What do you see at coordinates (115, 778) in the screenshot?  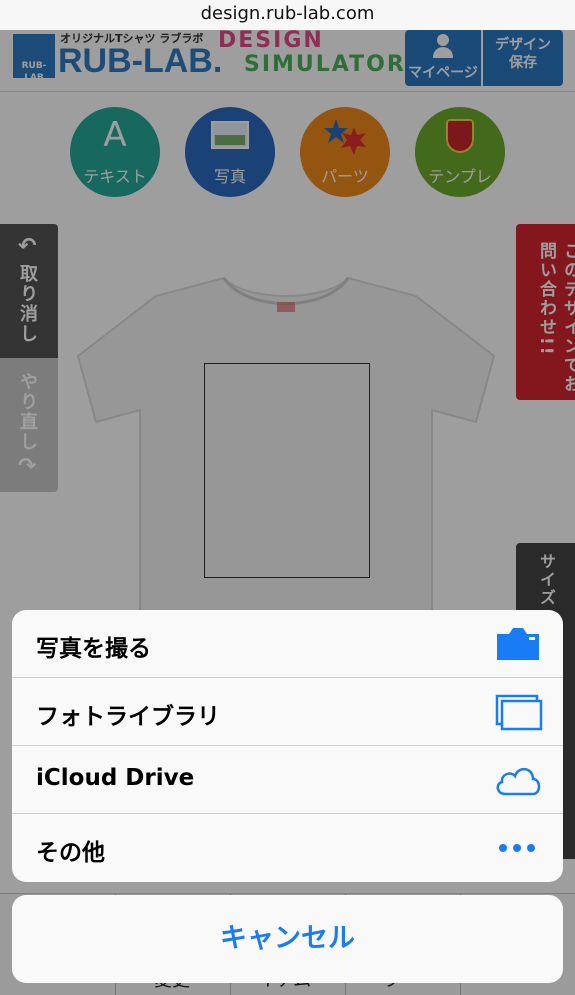 I see `action-label: iCloud Drive` at bounding box center [115, 778].